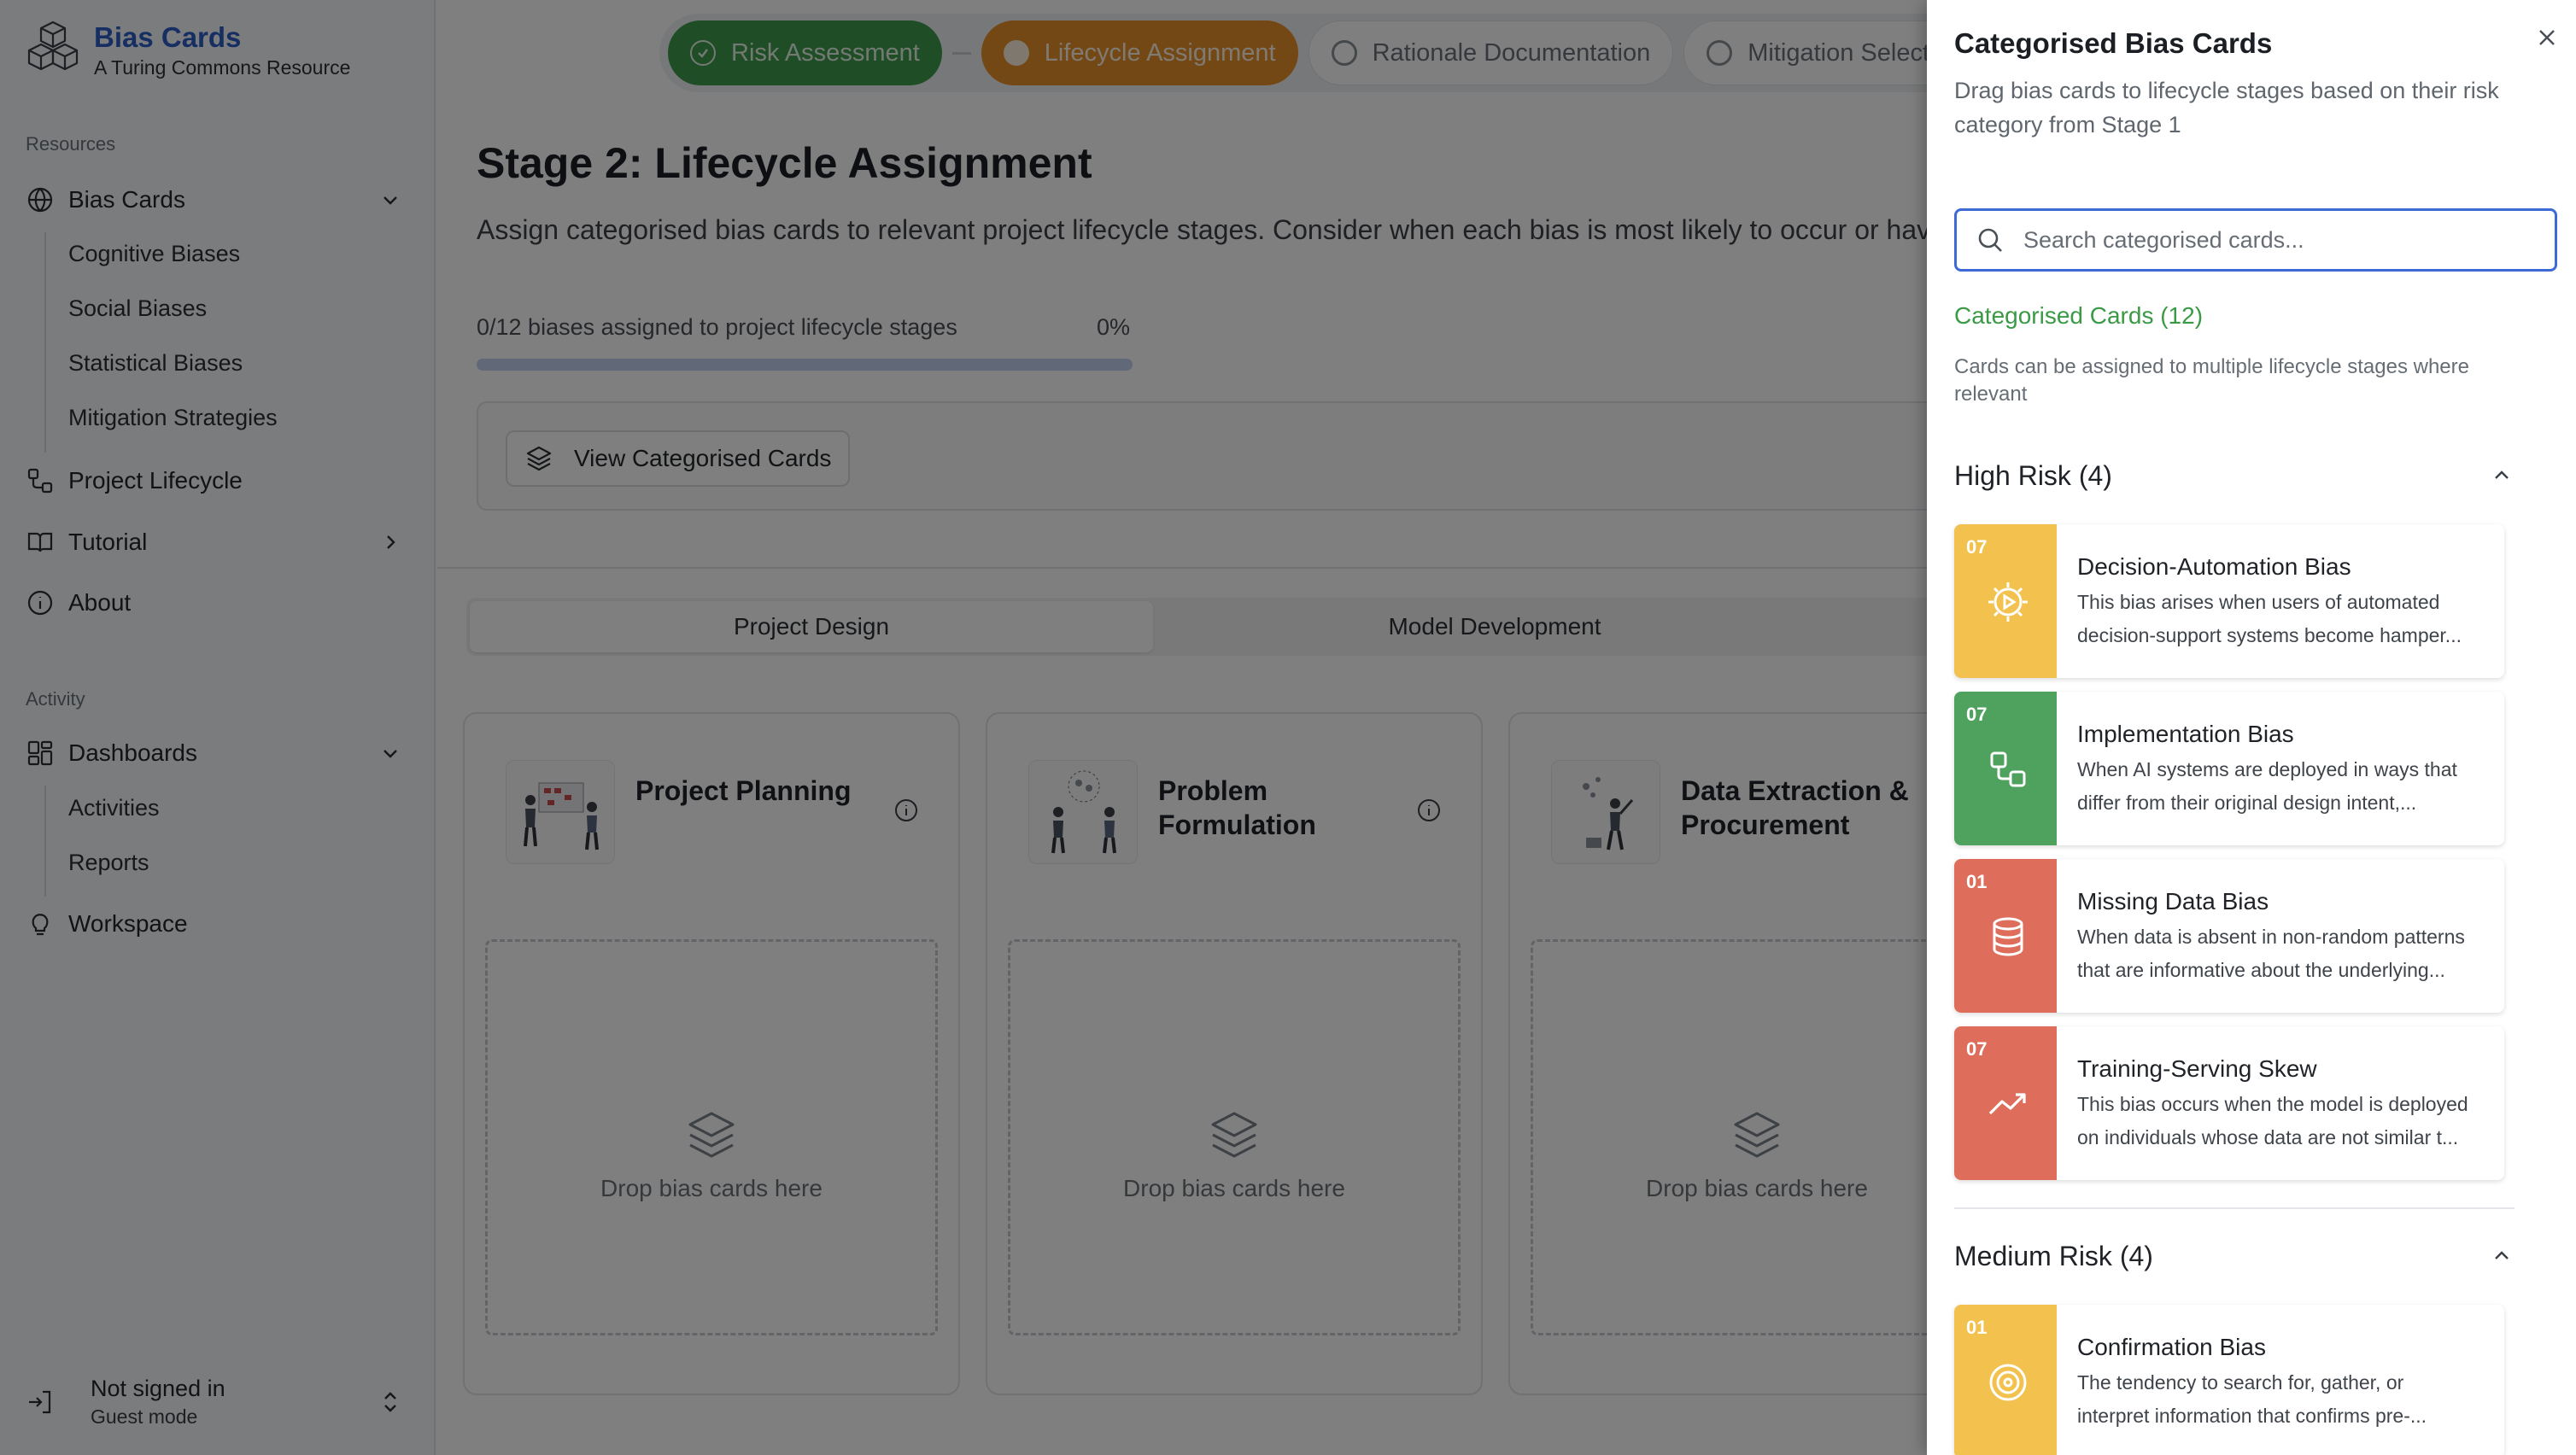 The height and width of the screenshot is (1455, 2576). What do you see at coordinates (1990, 240) in the screenshot?
I see `search-icon` at bounding box center [1990, 240].